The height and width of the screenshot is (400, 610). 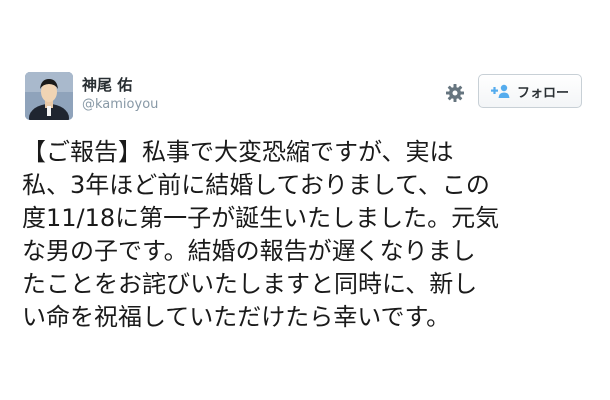 What do you see at coordinates (120, 105) in the screenshot?
I see `user-handle: @kamioyou` at bounding box center [120, 105].